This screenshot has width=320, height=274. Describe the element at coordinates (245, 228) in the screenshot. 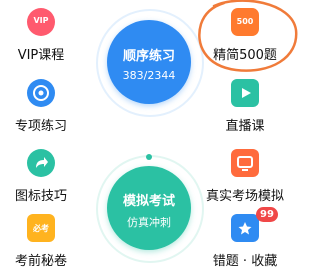

I see `star-book-icon` at that location.